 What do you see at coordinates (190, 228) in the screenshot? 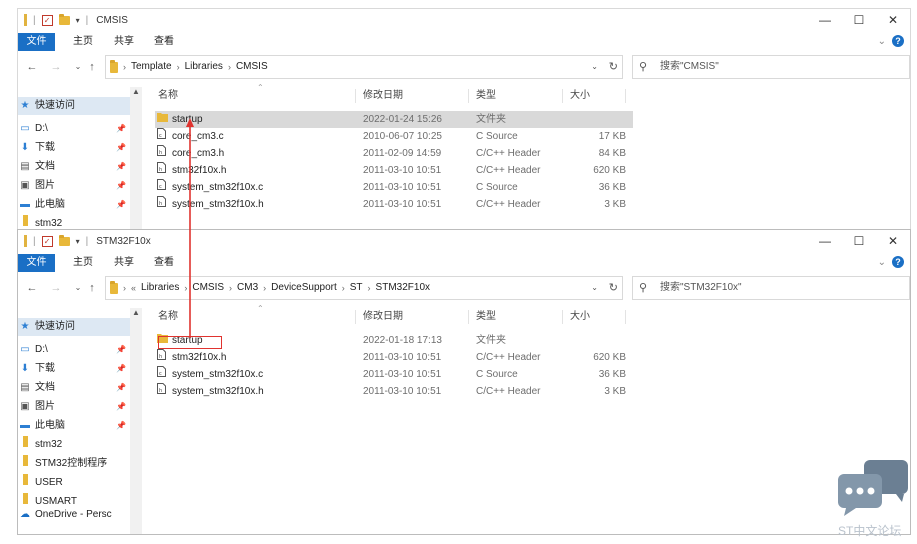
I see `annotation-arrow` at bounding box center [190, 228].